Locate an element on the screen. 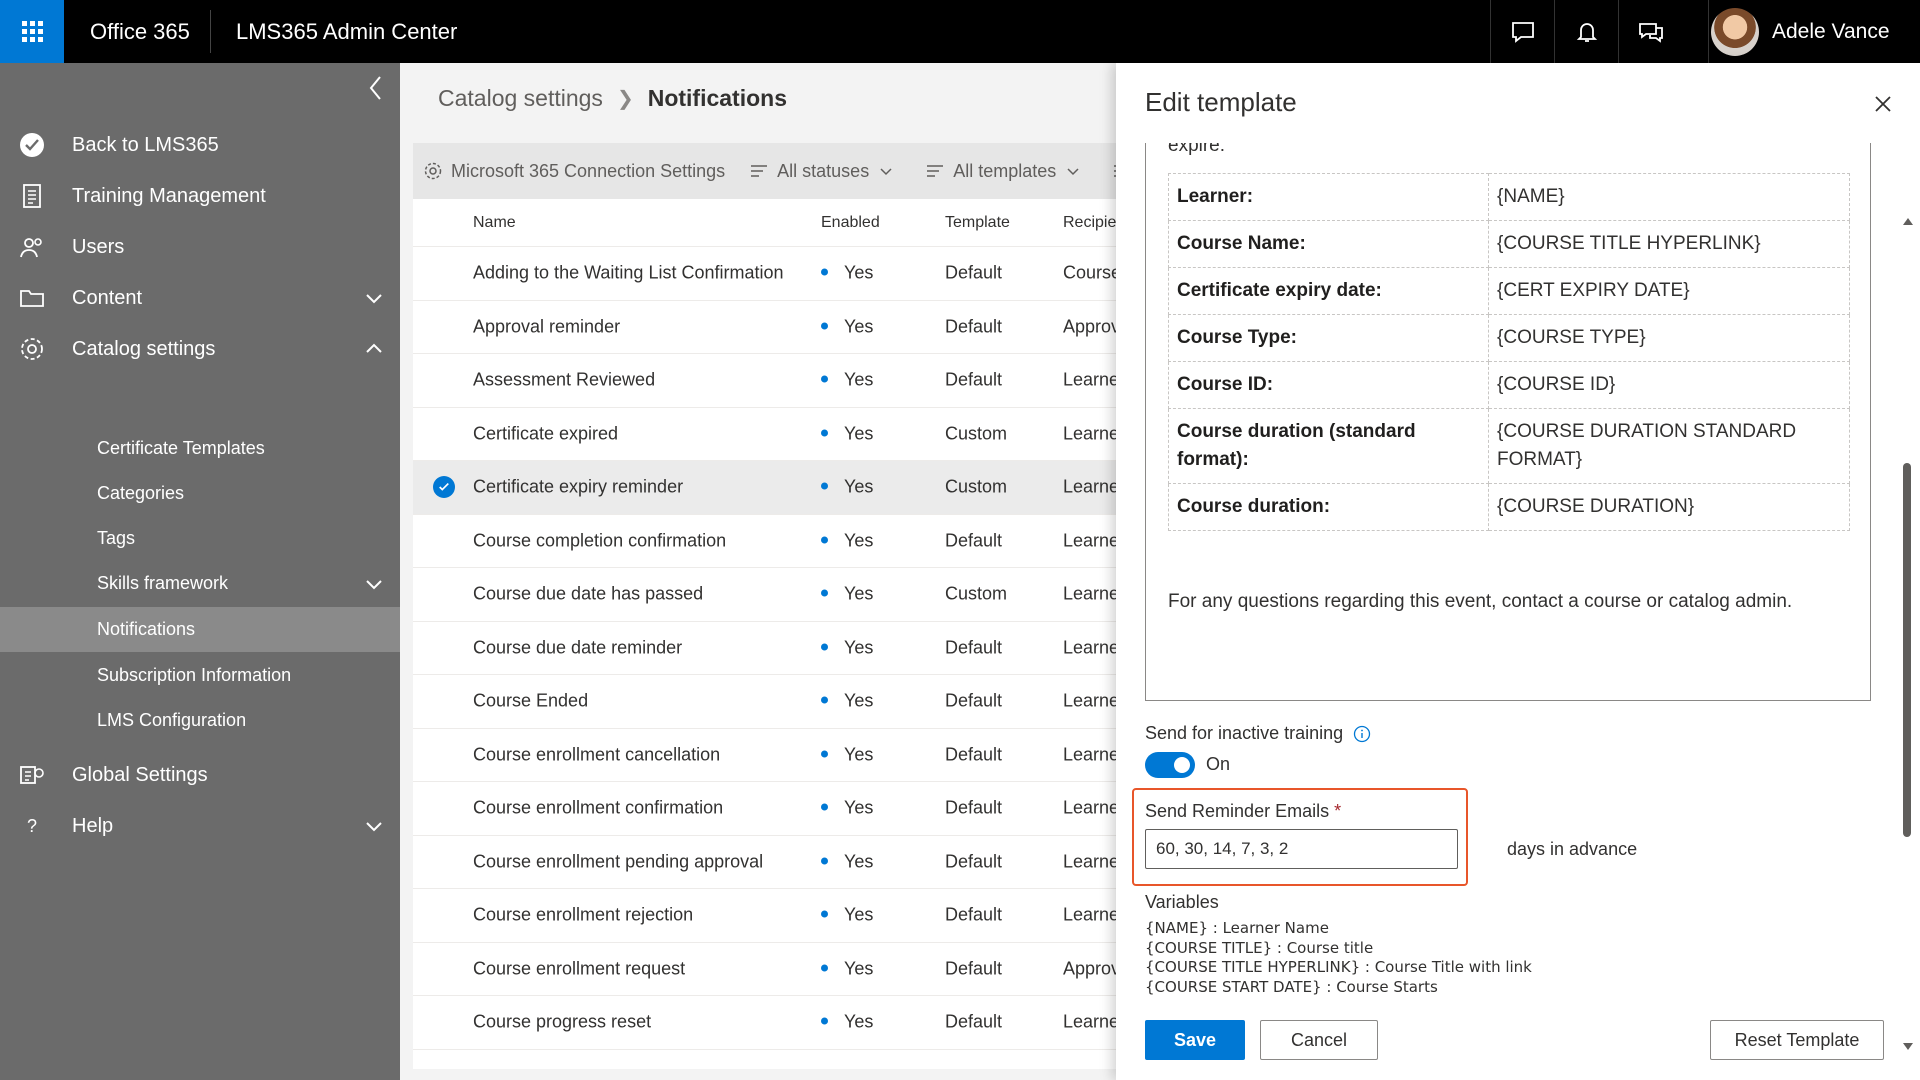 The height and width of the screenshot is (1080, 1920). subnav-certificate-templates: Certificate Templates is located at coordinates (200, 448).